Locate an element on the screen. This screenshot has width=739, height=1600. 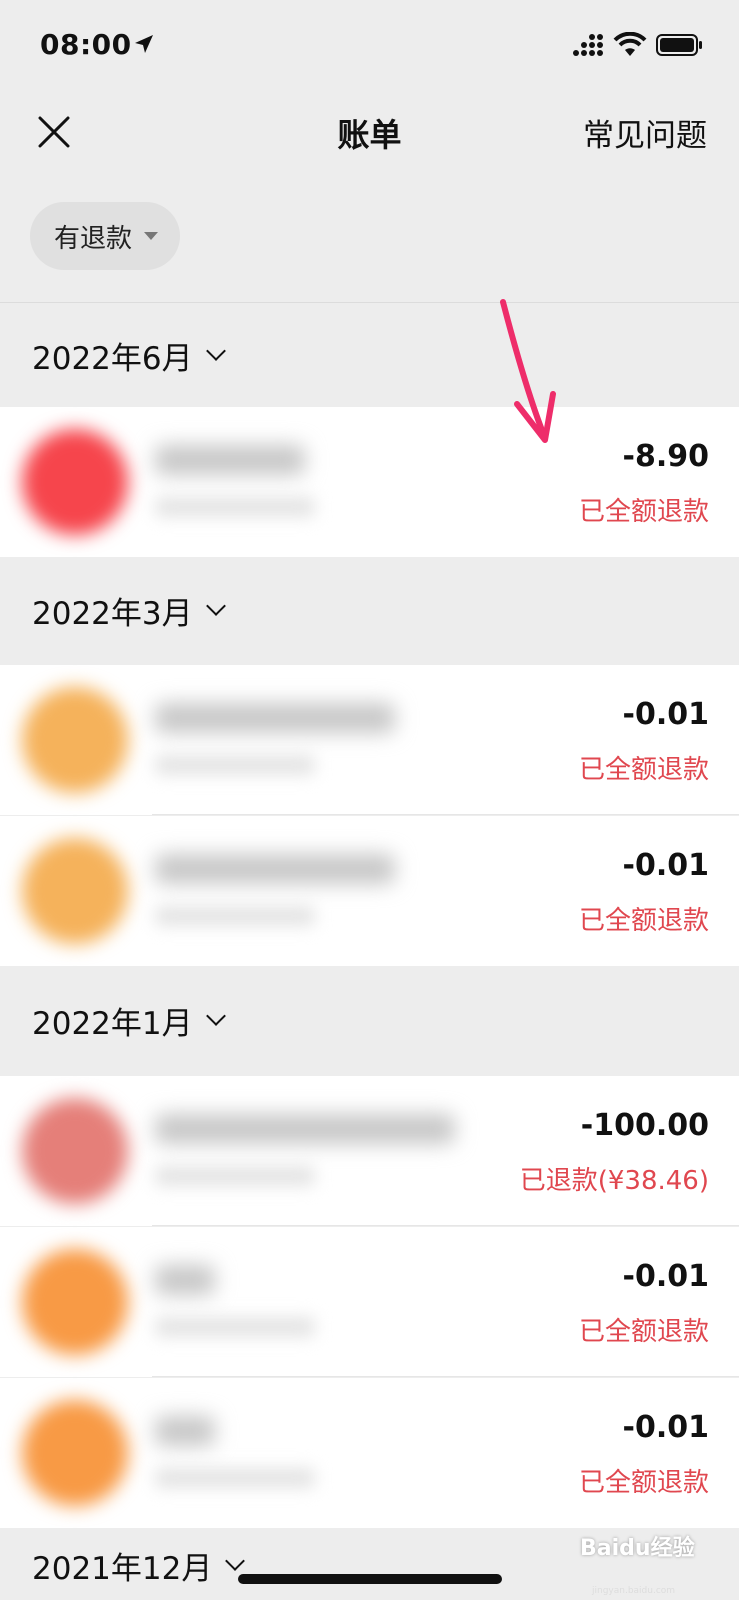
annotation-arrow-icon is located at coordinates (528, 371).